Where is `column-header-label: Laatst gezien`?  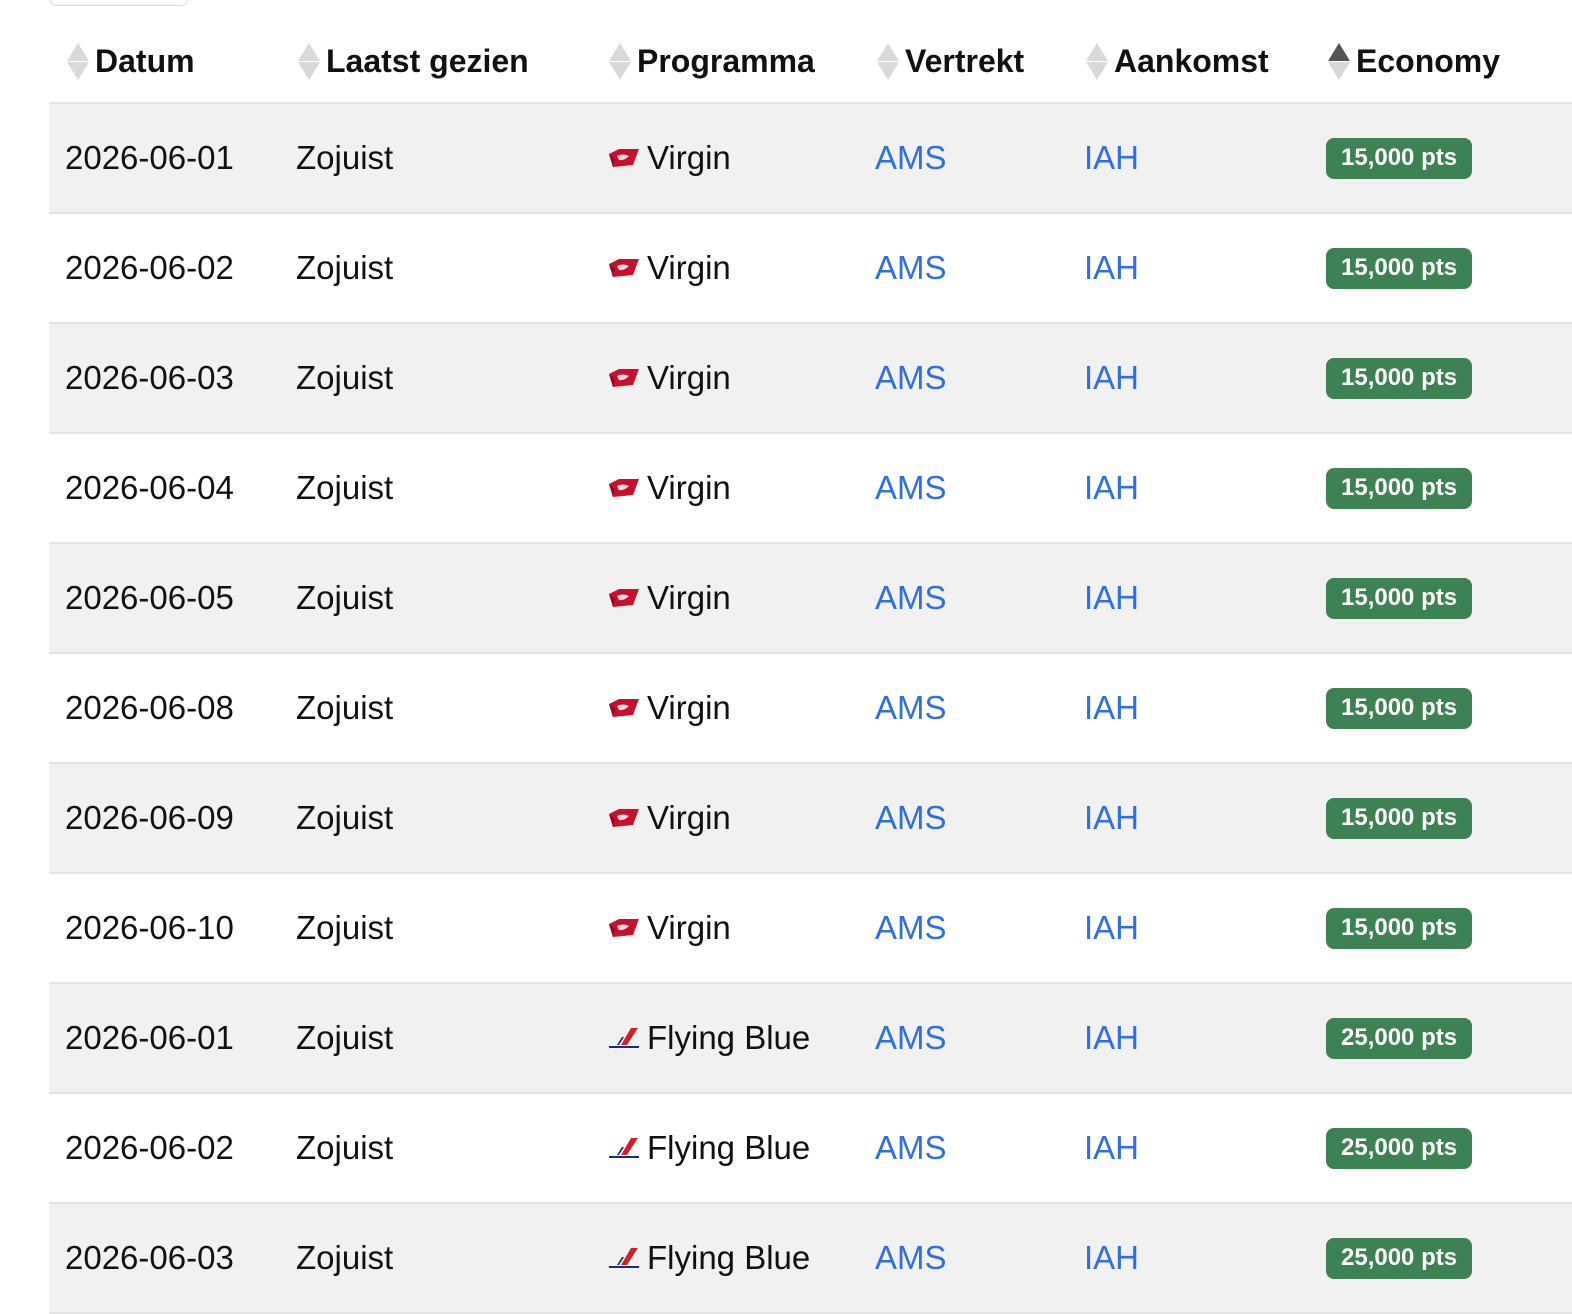
column-header-label: Laatst gezien is located at coordinates (427, 60).